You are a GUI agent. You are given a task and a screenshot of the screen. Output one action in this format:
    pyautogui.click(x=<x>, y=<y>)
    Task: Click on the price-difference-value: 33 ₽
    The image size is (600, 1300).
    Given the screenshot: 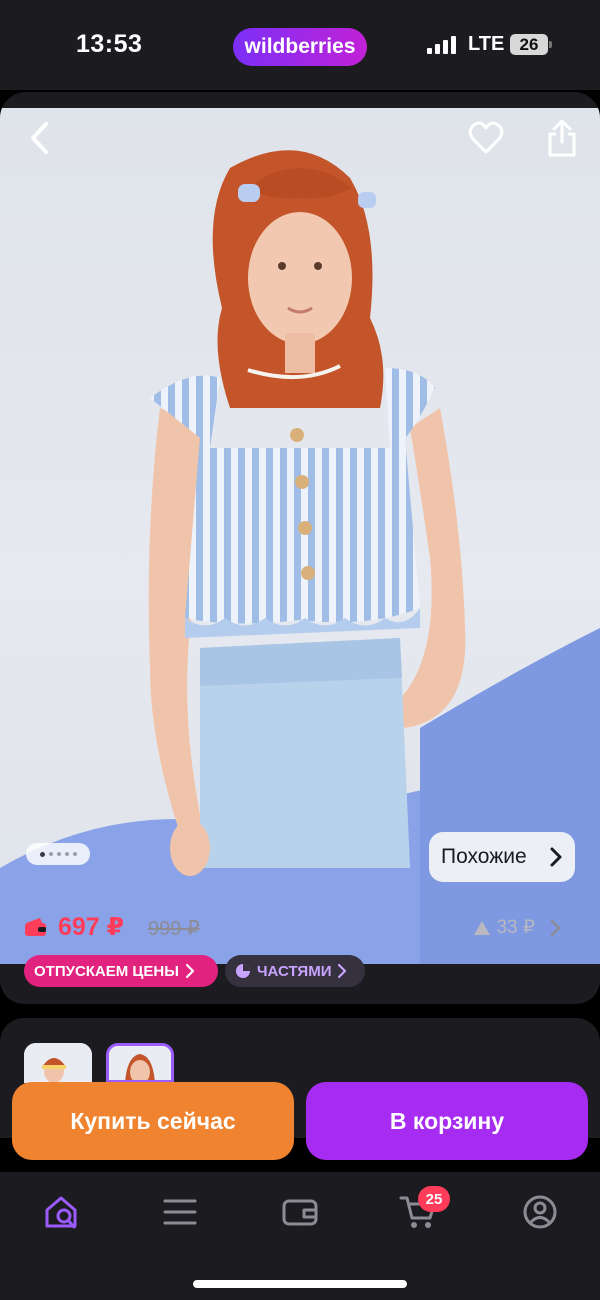 What is the action you would take?
    pyautogui.click(x=515, y=927)
    